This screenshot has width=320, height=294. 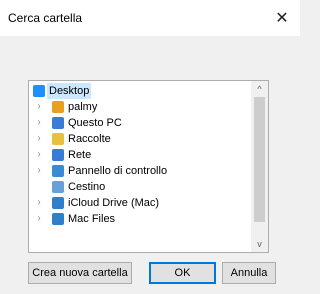 I want to click on scroll-up-button: ^, so click(x=259, y=89).